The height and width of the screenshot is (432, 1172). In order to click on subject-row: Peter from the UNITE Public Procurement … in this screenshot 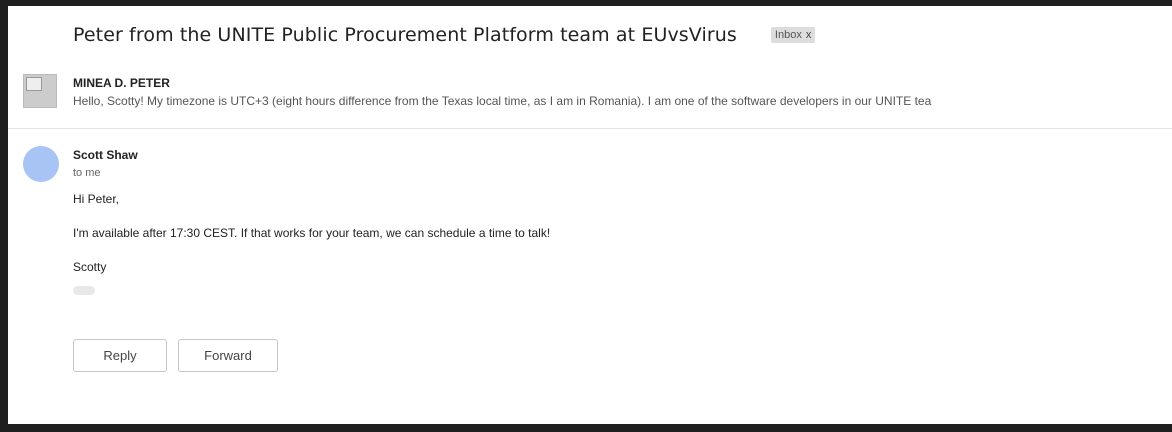, I will do `click(444, 35)`.